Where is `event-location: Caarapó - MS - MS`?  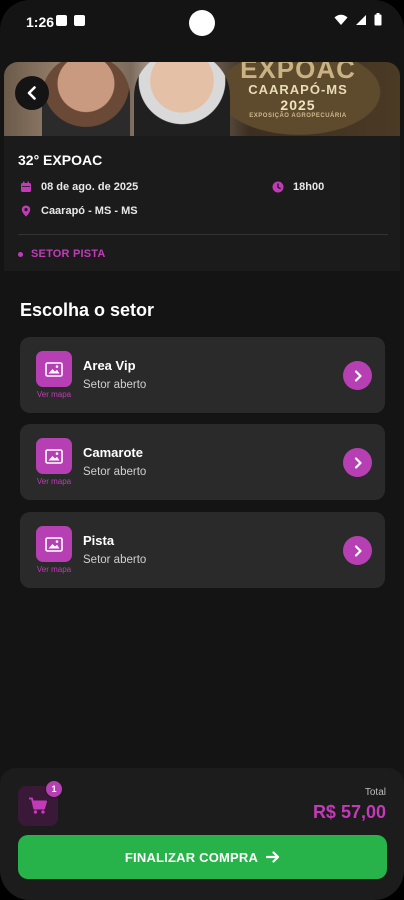
event-location: Caarapó - MS - MS is located at coordinates (79, 211).